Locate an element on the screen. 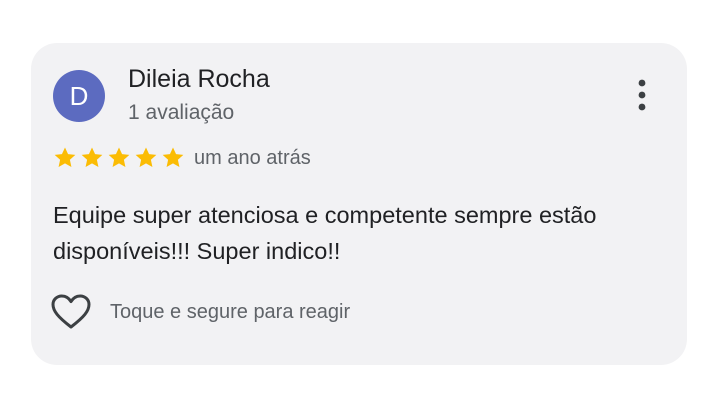 This screenshot has width=717, height=404. heart-outline-icon is located at coordinates (71, 311).